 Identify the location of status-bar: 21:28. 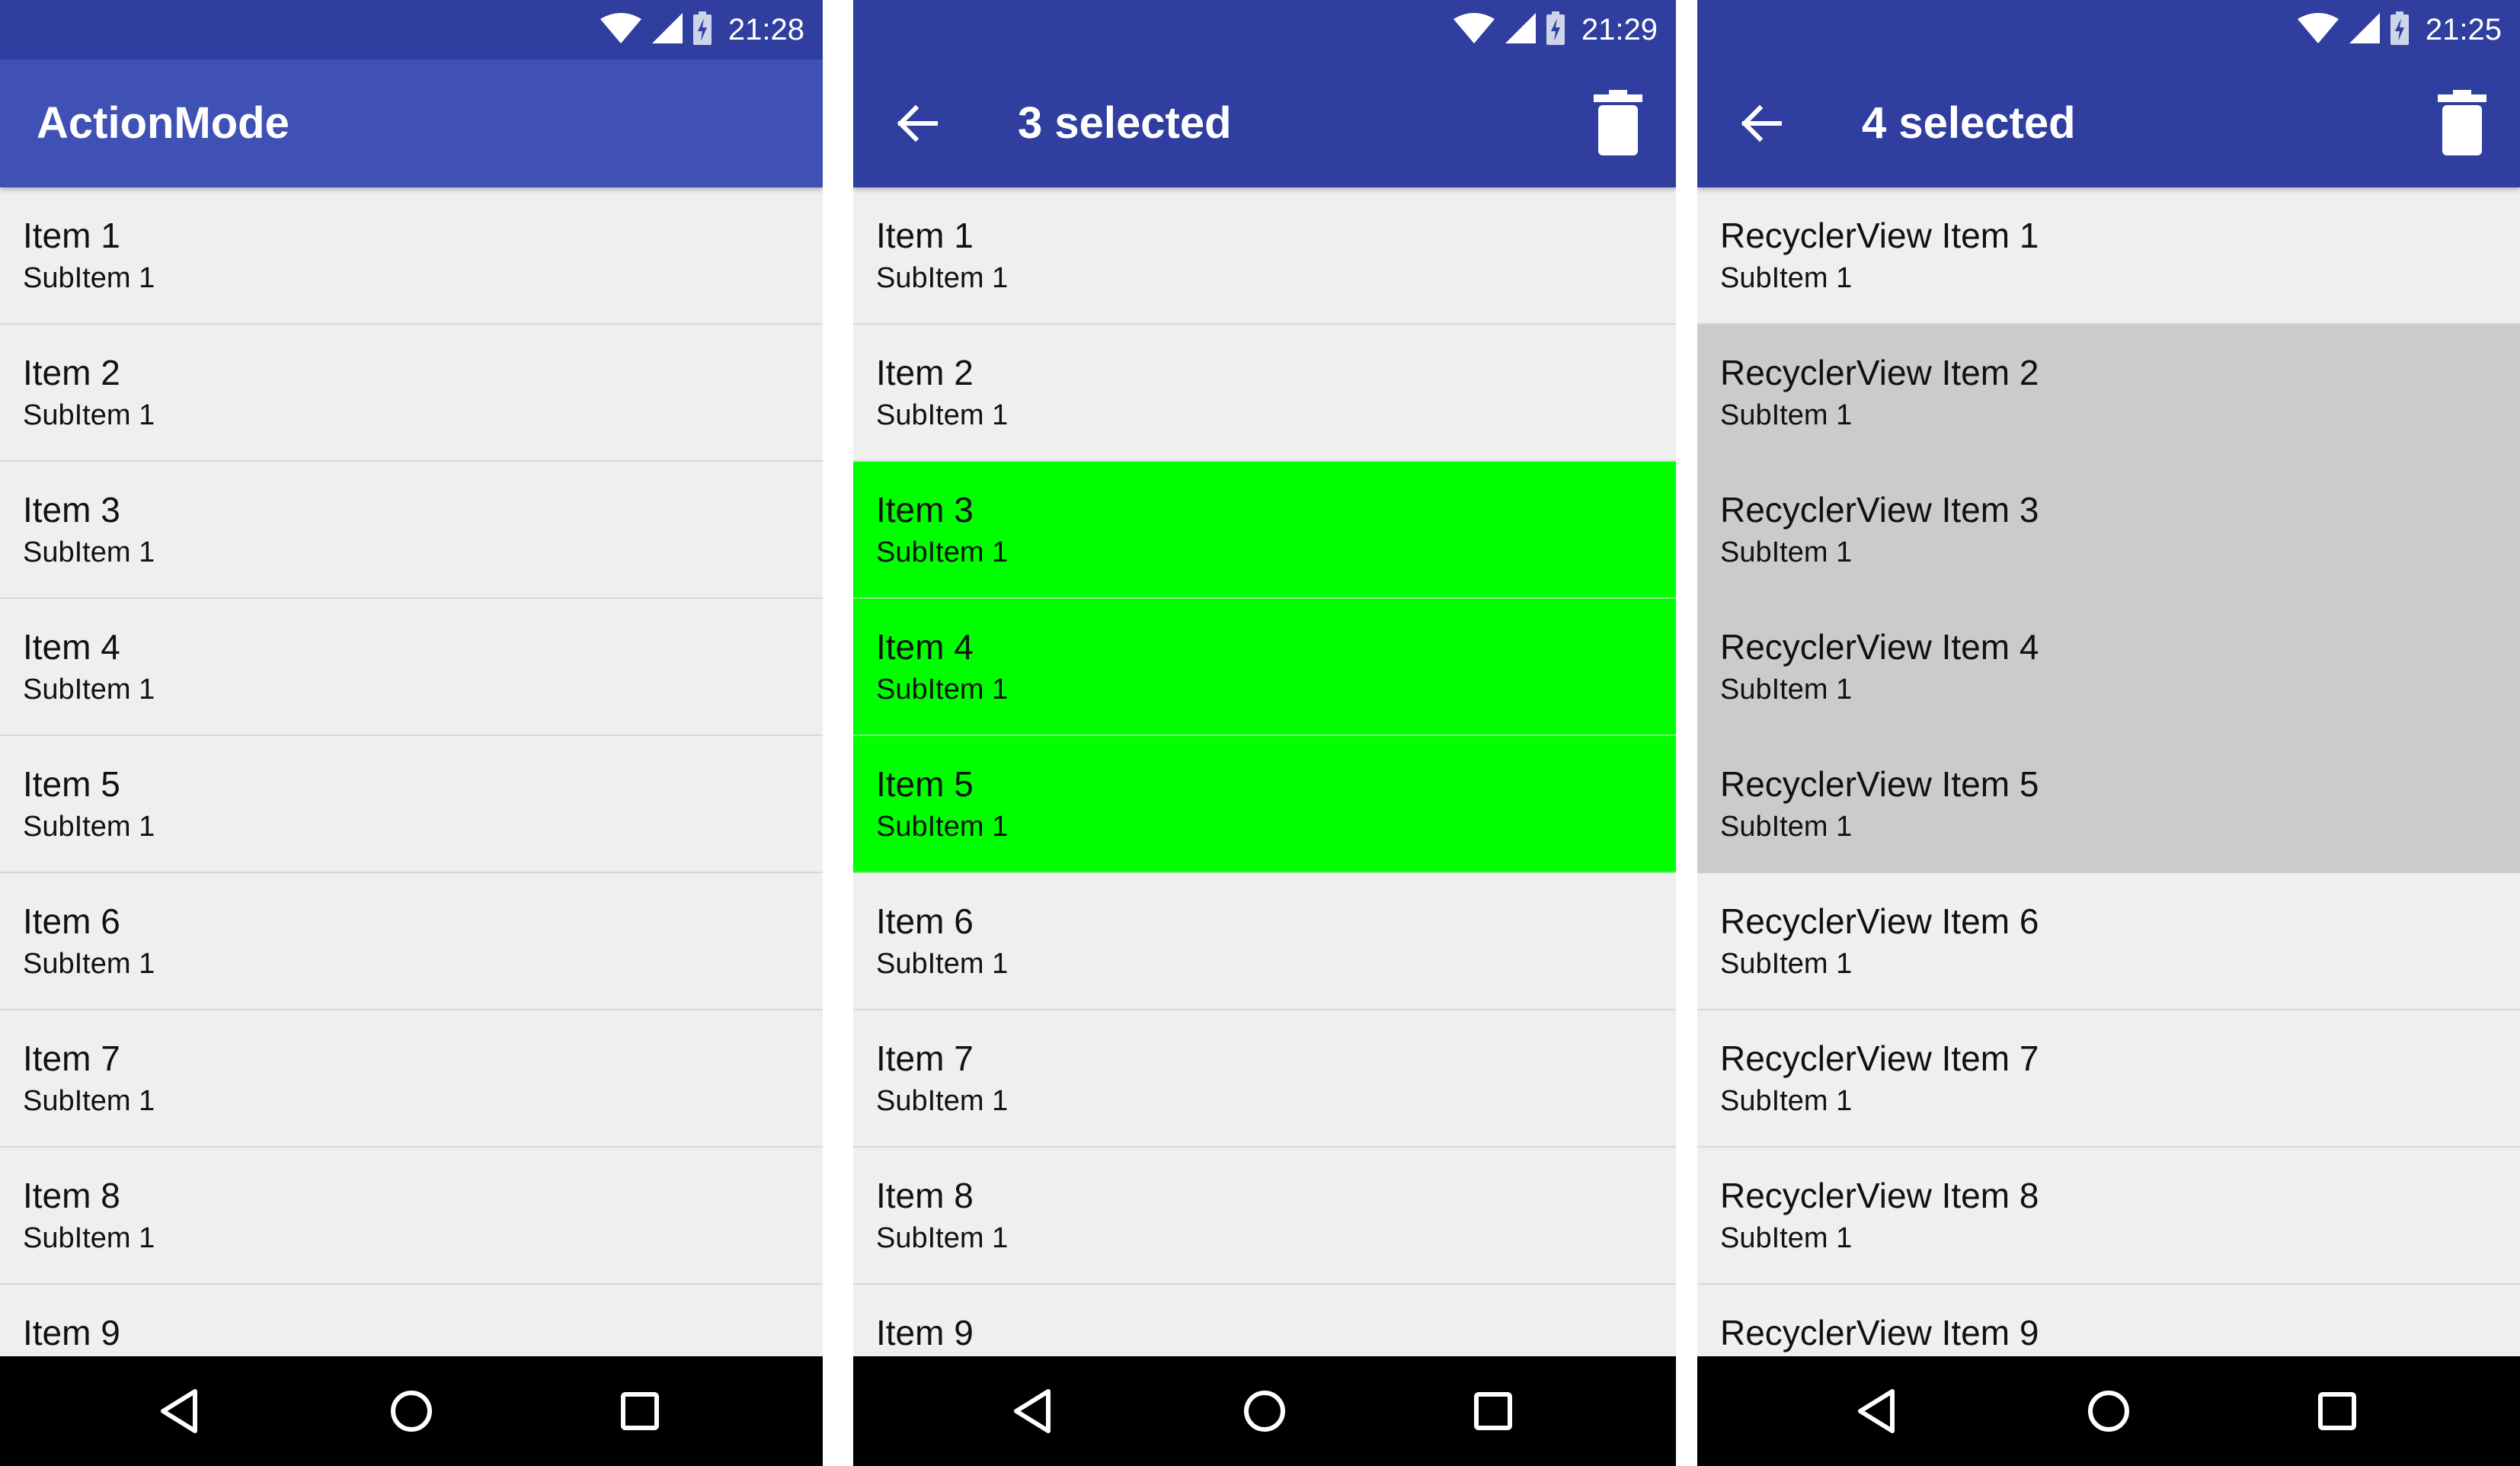
(411, 29).